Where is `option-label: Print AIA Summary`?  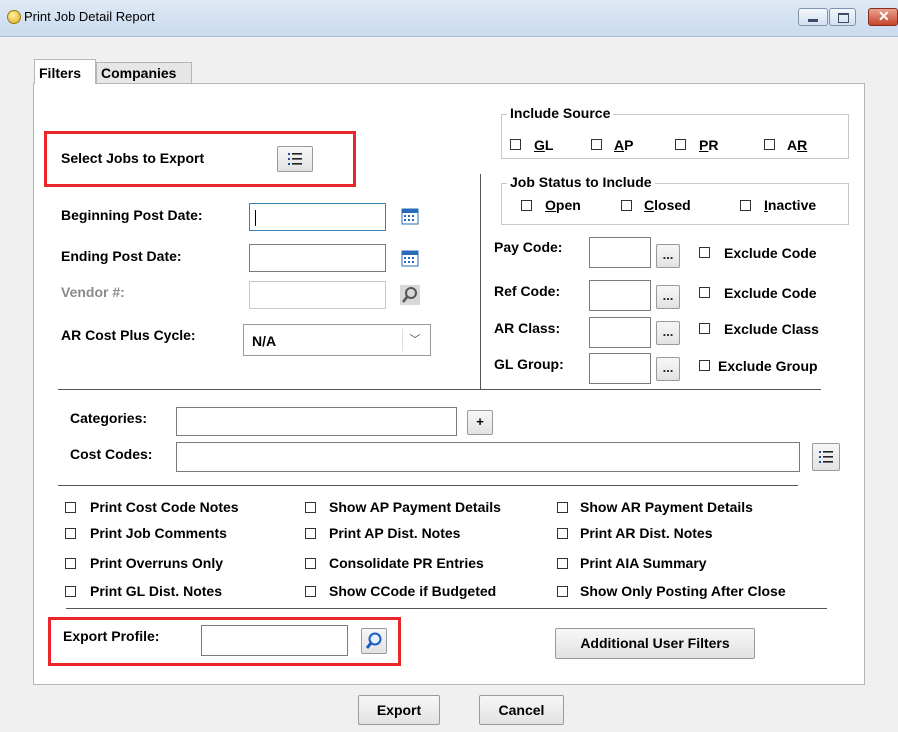 option-label: Print AIA Summary is located at coordinates (643, 563).